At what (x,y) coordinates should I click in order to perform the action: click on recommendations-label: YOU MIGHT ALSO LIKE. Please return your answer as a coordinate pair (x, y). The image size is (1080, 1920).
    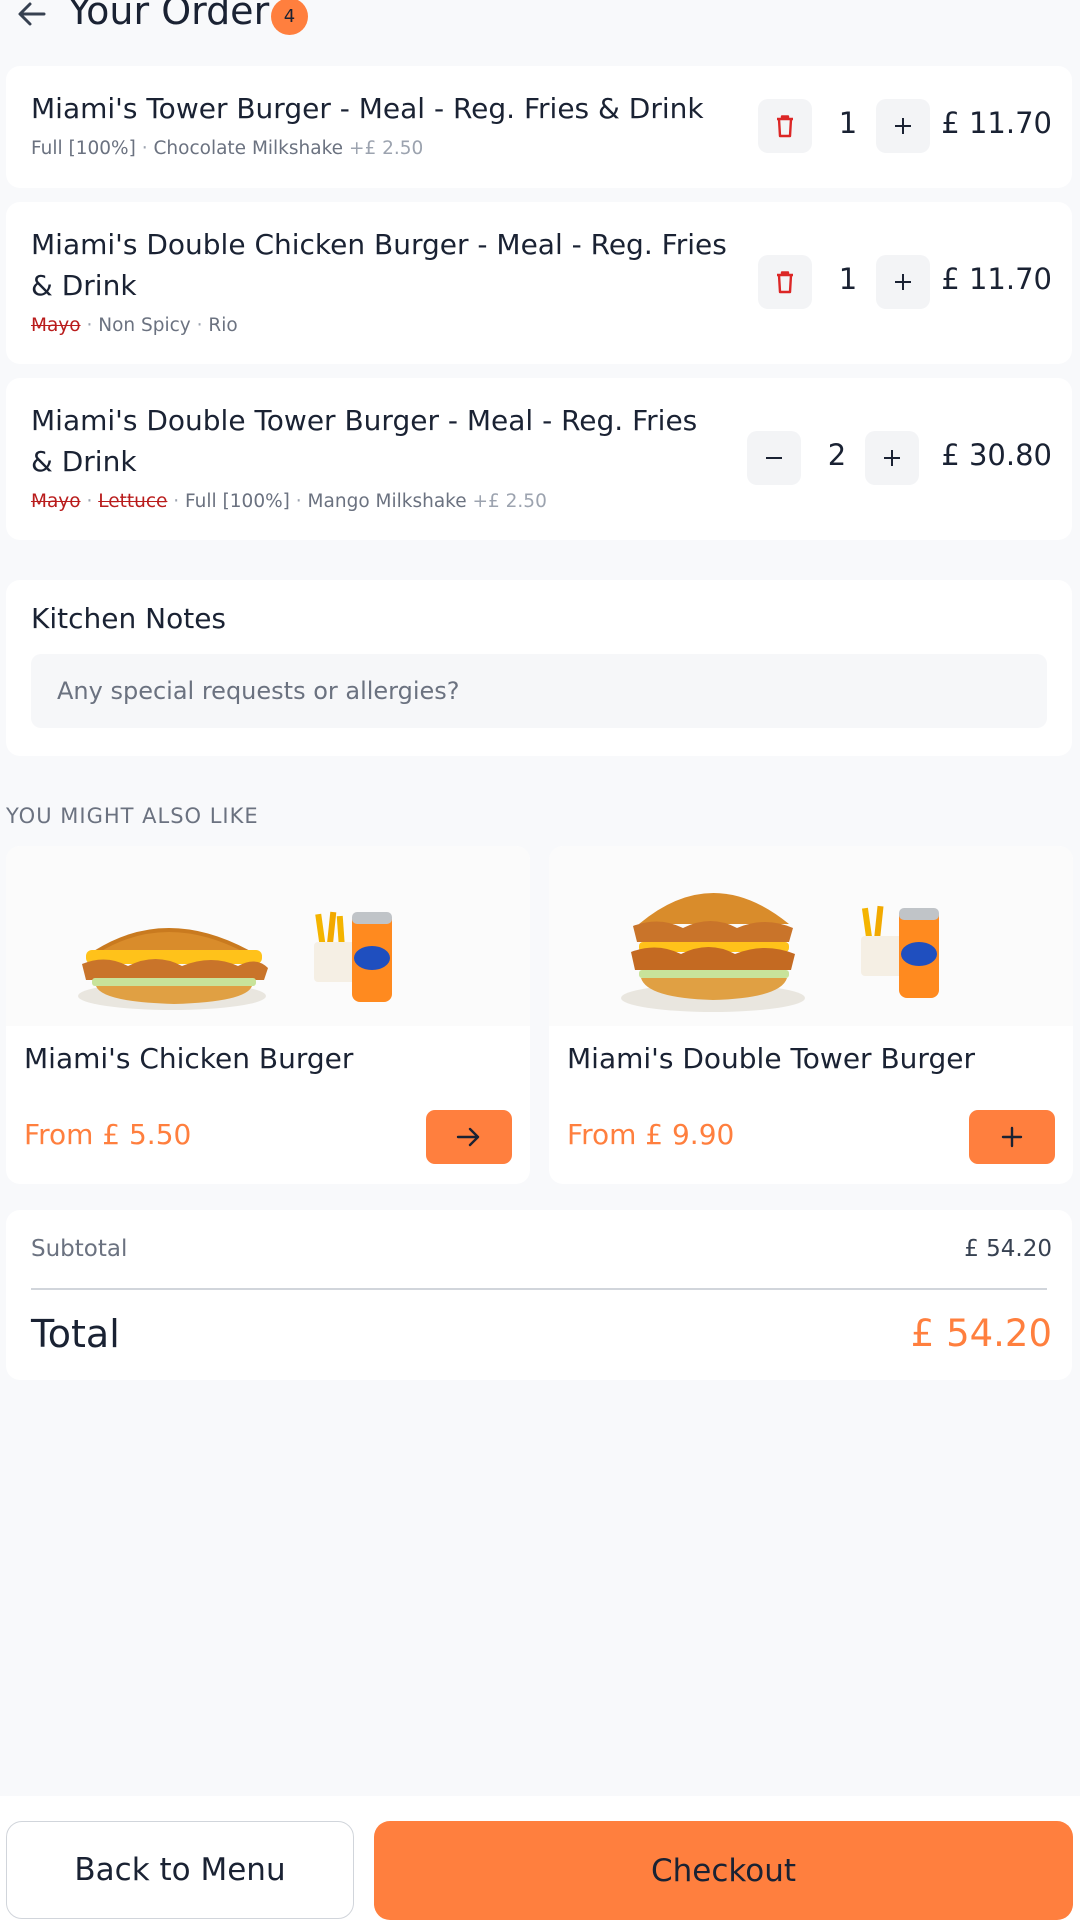
    Looking at the image, I should click on (132, 816).